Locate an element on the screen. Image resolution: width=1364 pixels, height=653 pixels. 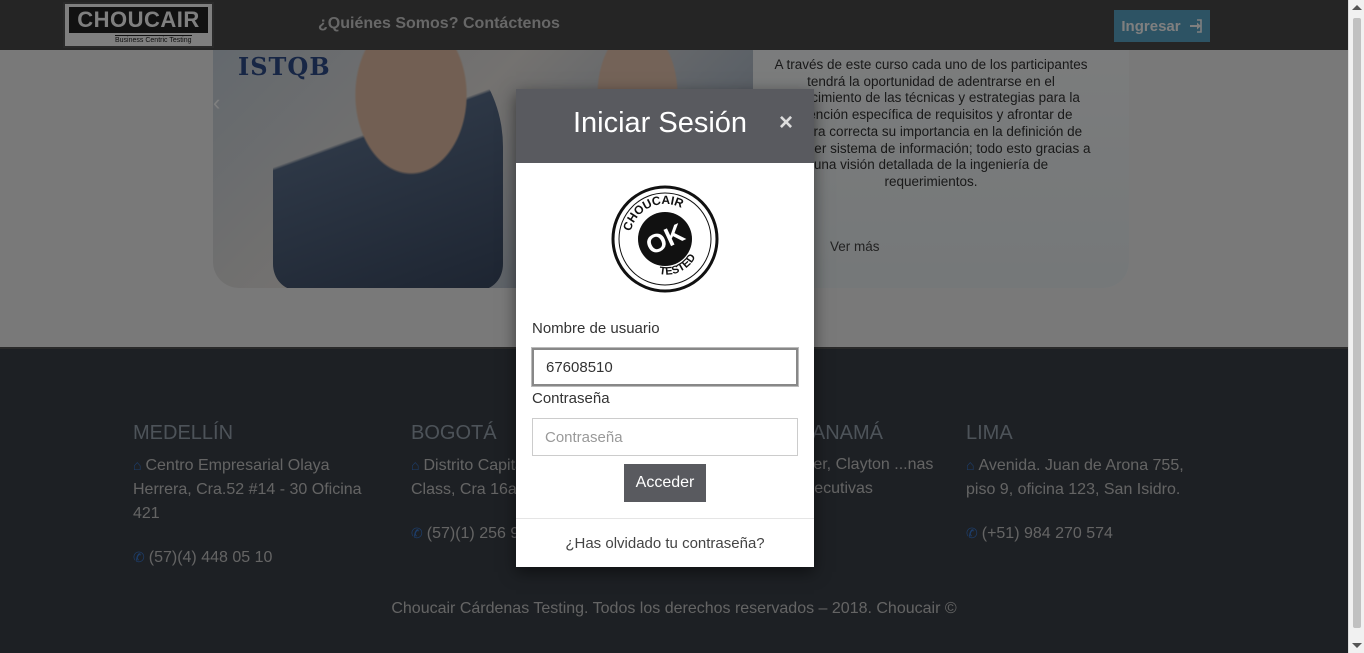
scroll-thumb is located at coordinates (1357, 323).